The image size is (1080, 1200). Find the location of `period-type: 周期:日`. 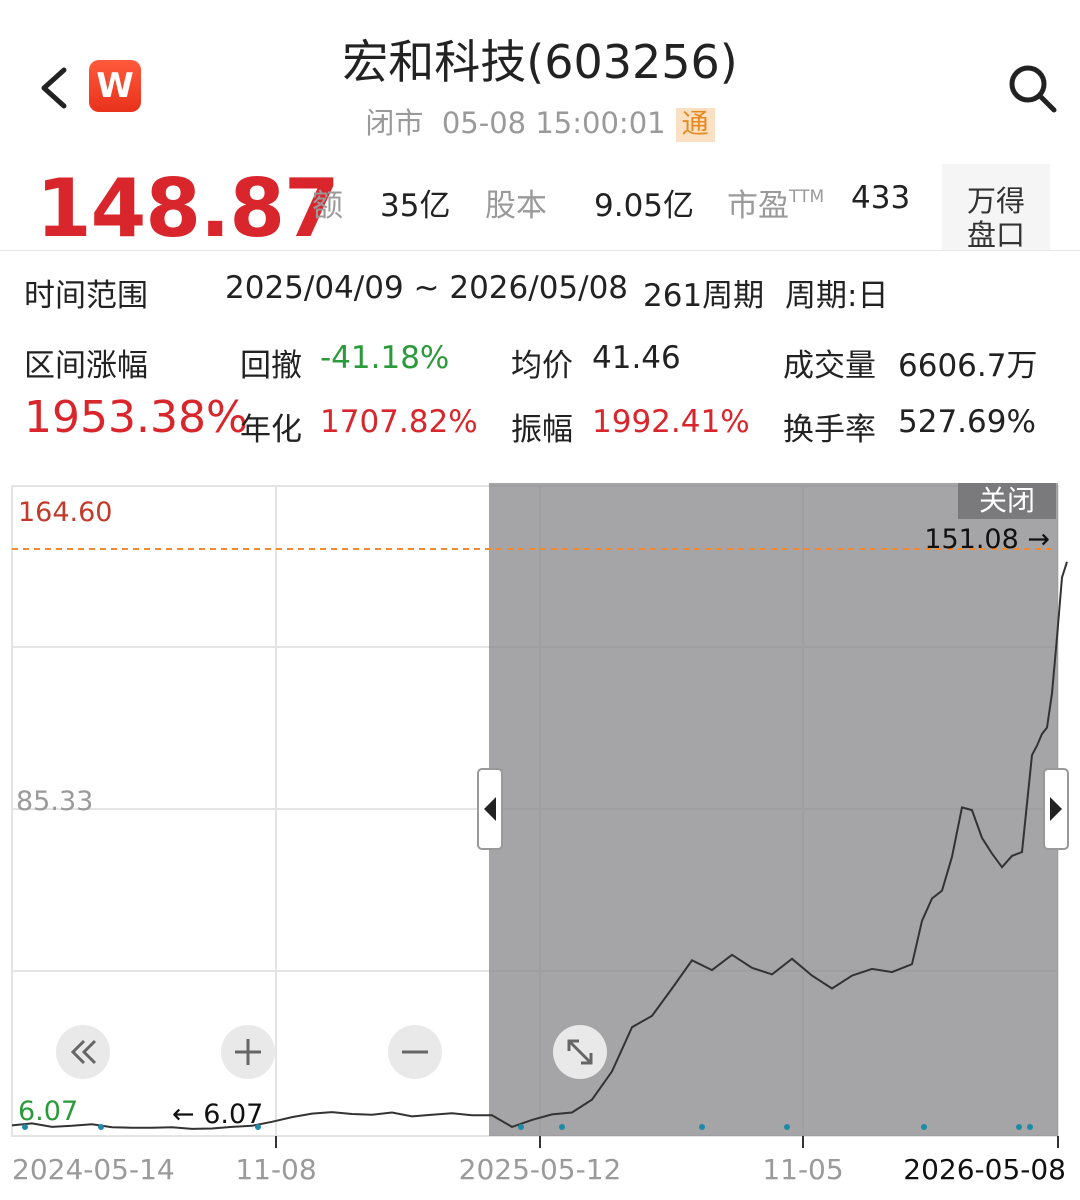

period-type: 周期:日 is located at coordinates (836, 292).